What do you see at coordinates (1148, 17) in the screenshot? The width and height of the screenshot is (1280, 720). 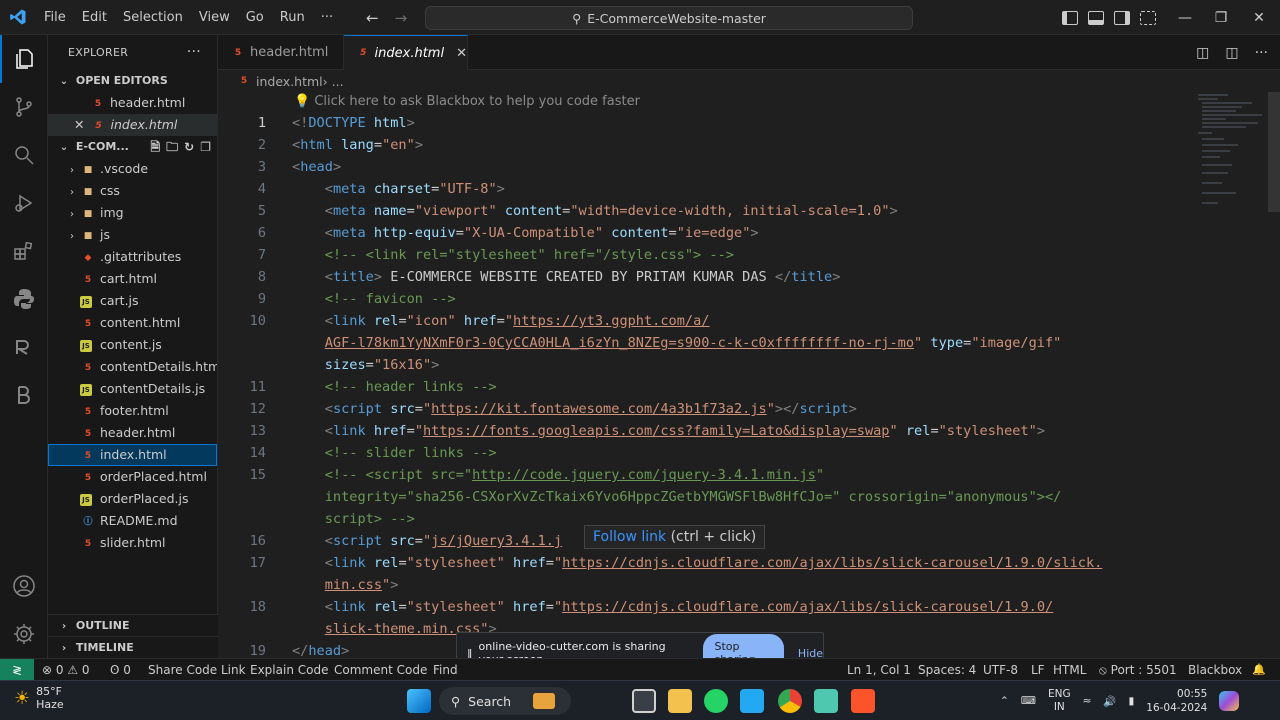 I see `customize-layout-icon` at bounding box center [1148, 17].